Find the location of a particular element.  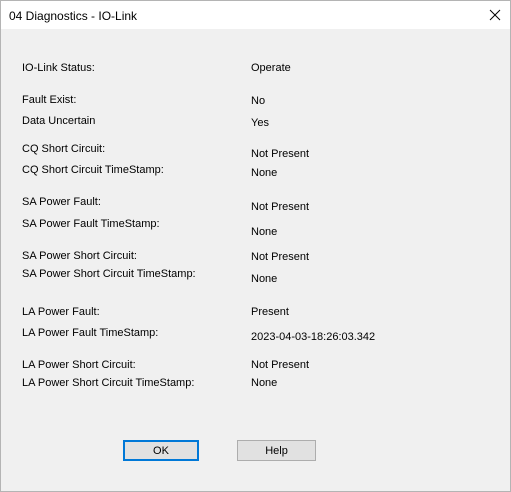

close-button is located at coordinates (495, 15).